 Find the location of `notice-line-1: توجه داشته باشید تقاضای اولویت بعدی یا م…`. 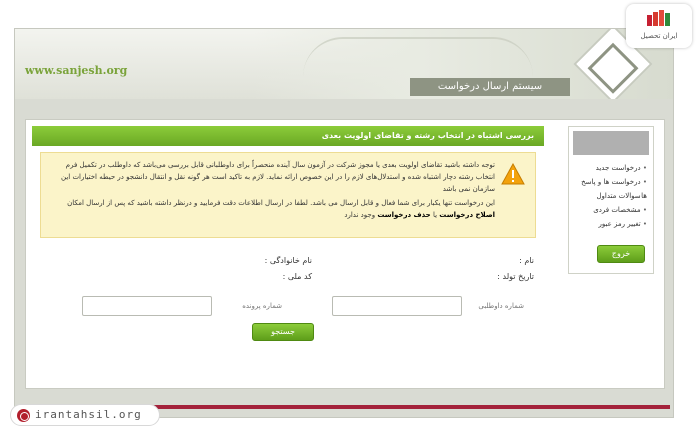

notice-line-1: توجه داشته باشید تقاضای اولویت بعدی یا م… is located at coordinates (278, 177).